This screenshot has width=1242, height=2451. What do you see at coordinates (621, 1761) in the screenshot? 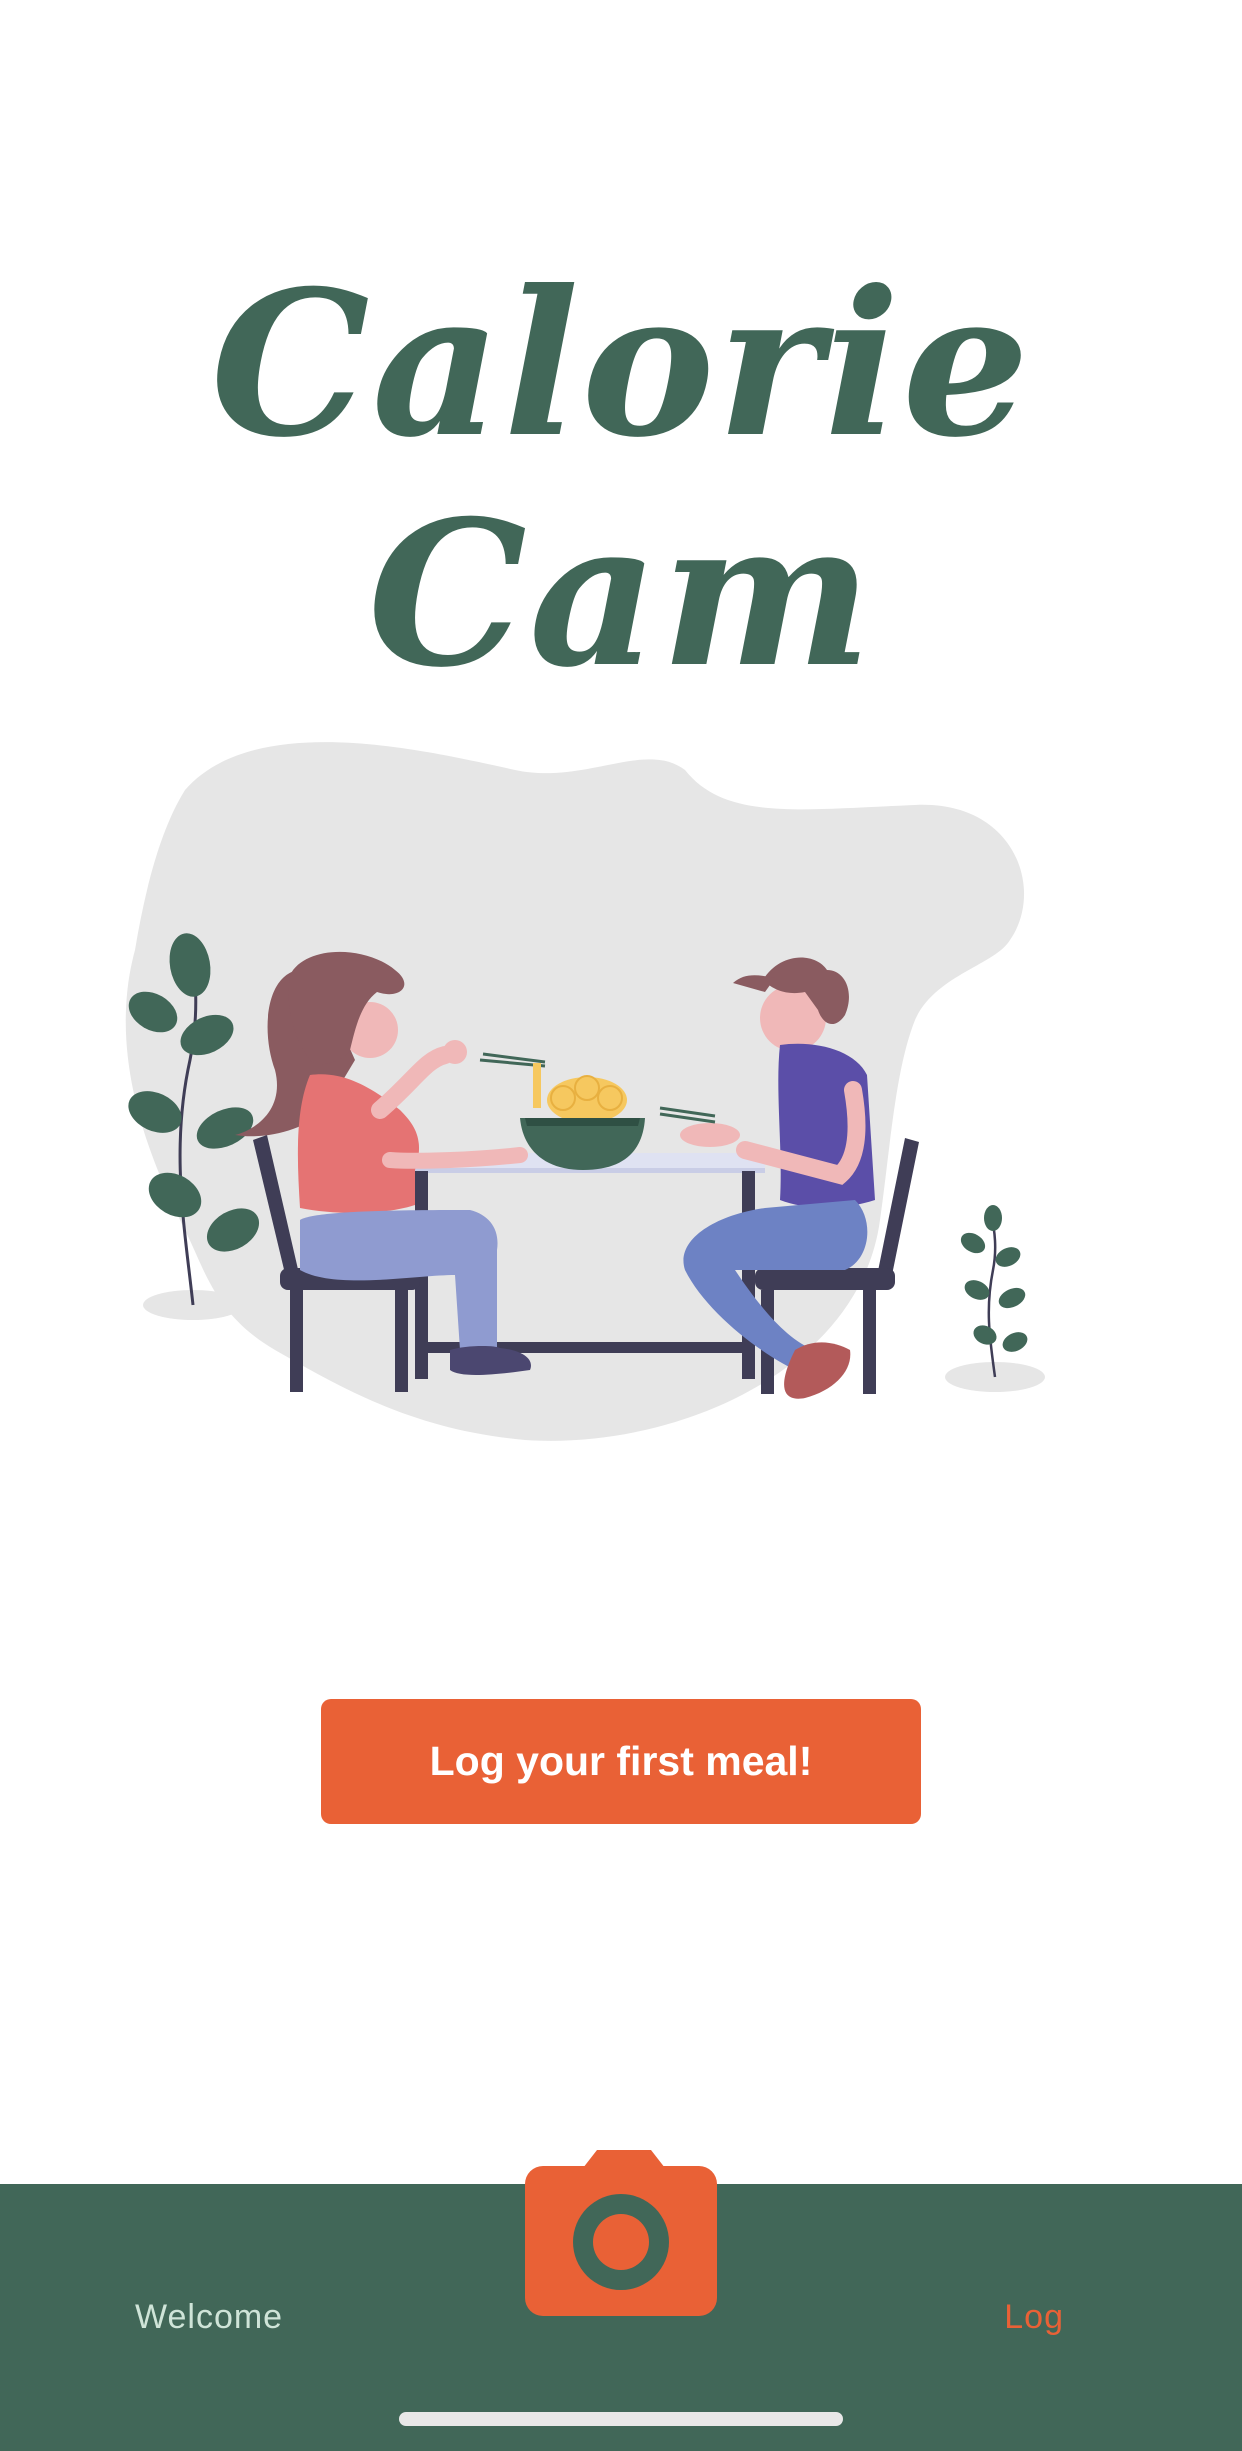
I see `log-first-meal-button: Log your first meal!` at bounding box center [621, 1761].